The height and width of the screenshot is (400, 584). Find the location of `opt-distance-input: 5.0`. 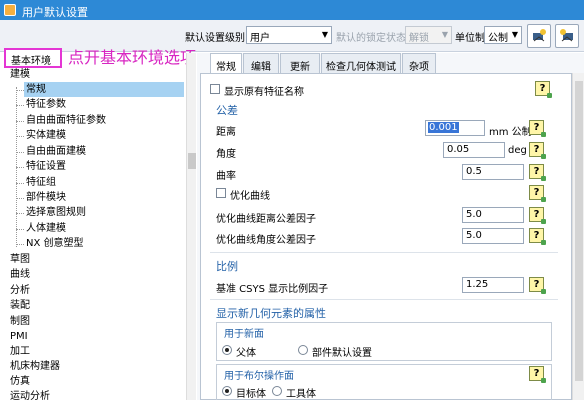

opt-distance-input: 5.0 is located at coordinates (493, 215).